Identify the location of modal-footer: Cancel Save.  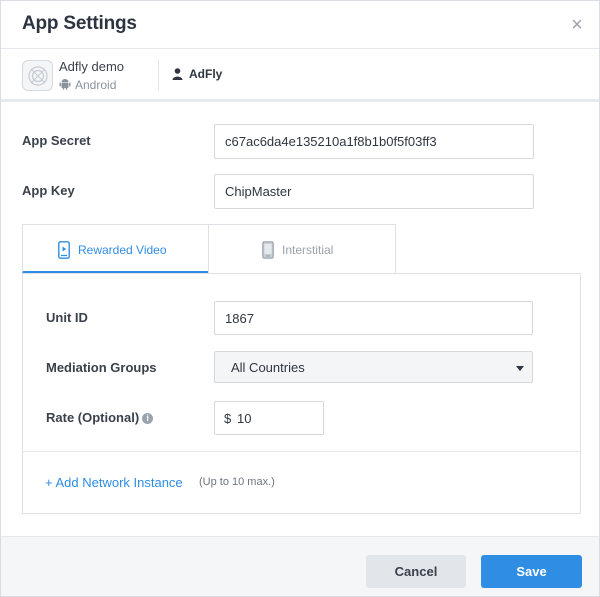
(300, 566).